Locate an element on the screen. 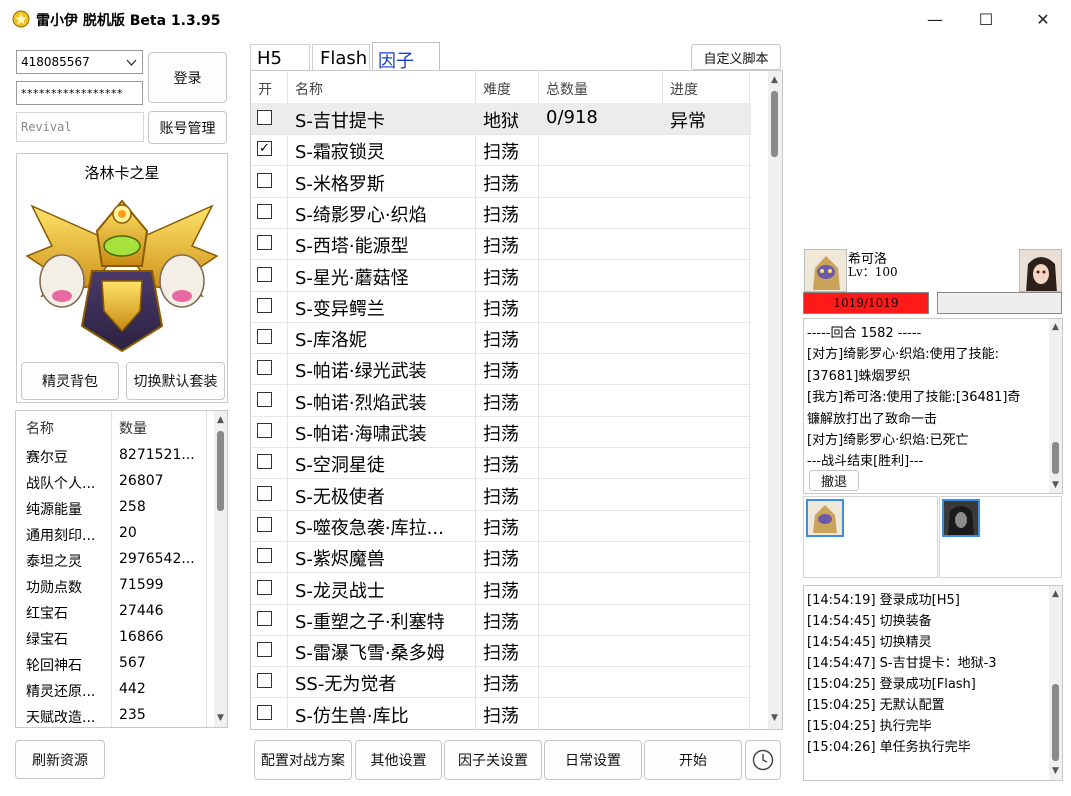 The height and width of the screenshot is (796, 1071). factor-row: S-库洛妮 扫荡 is located at coordinates (501, 338).